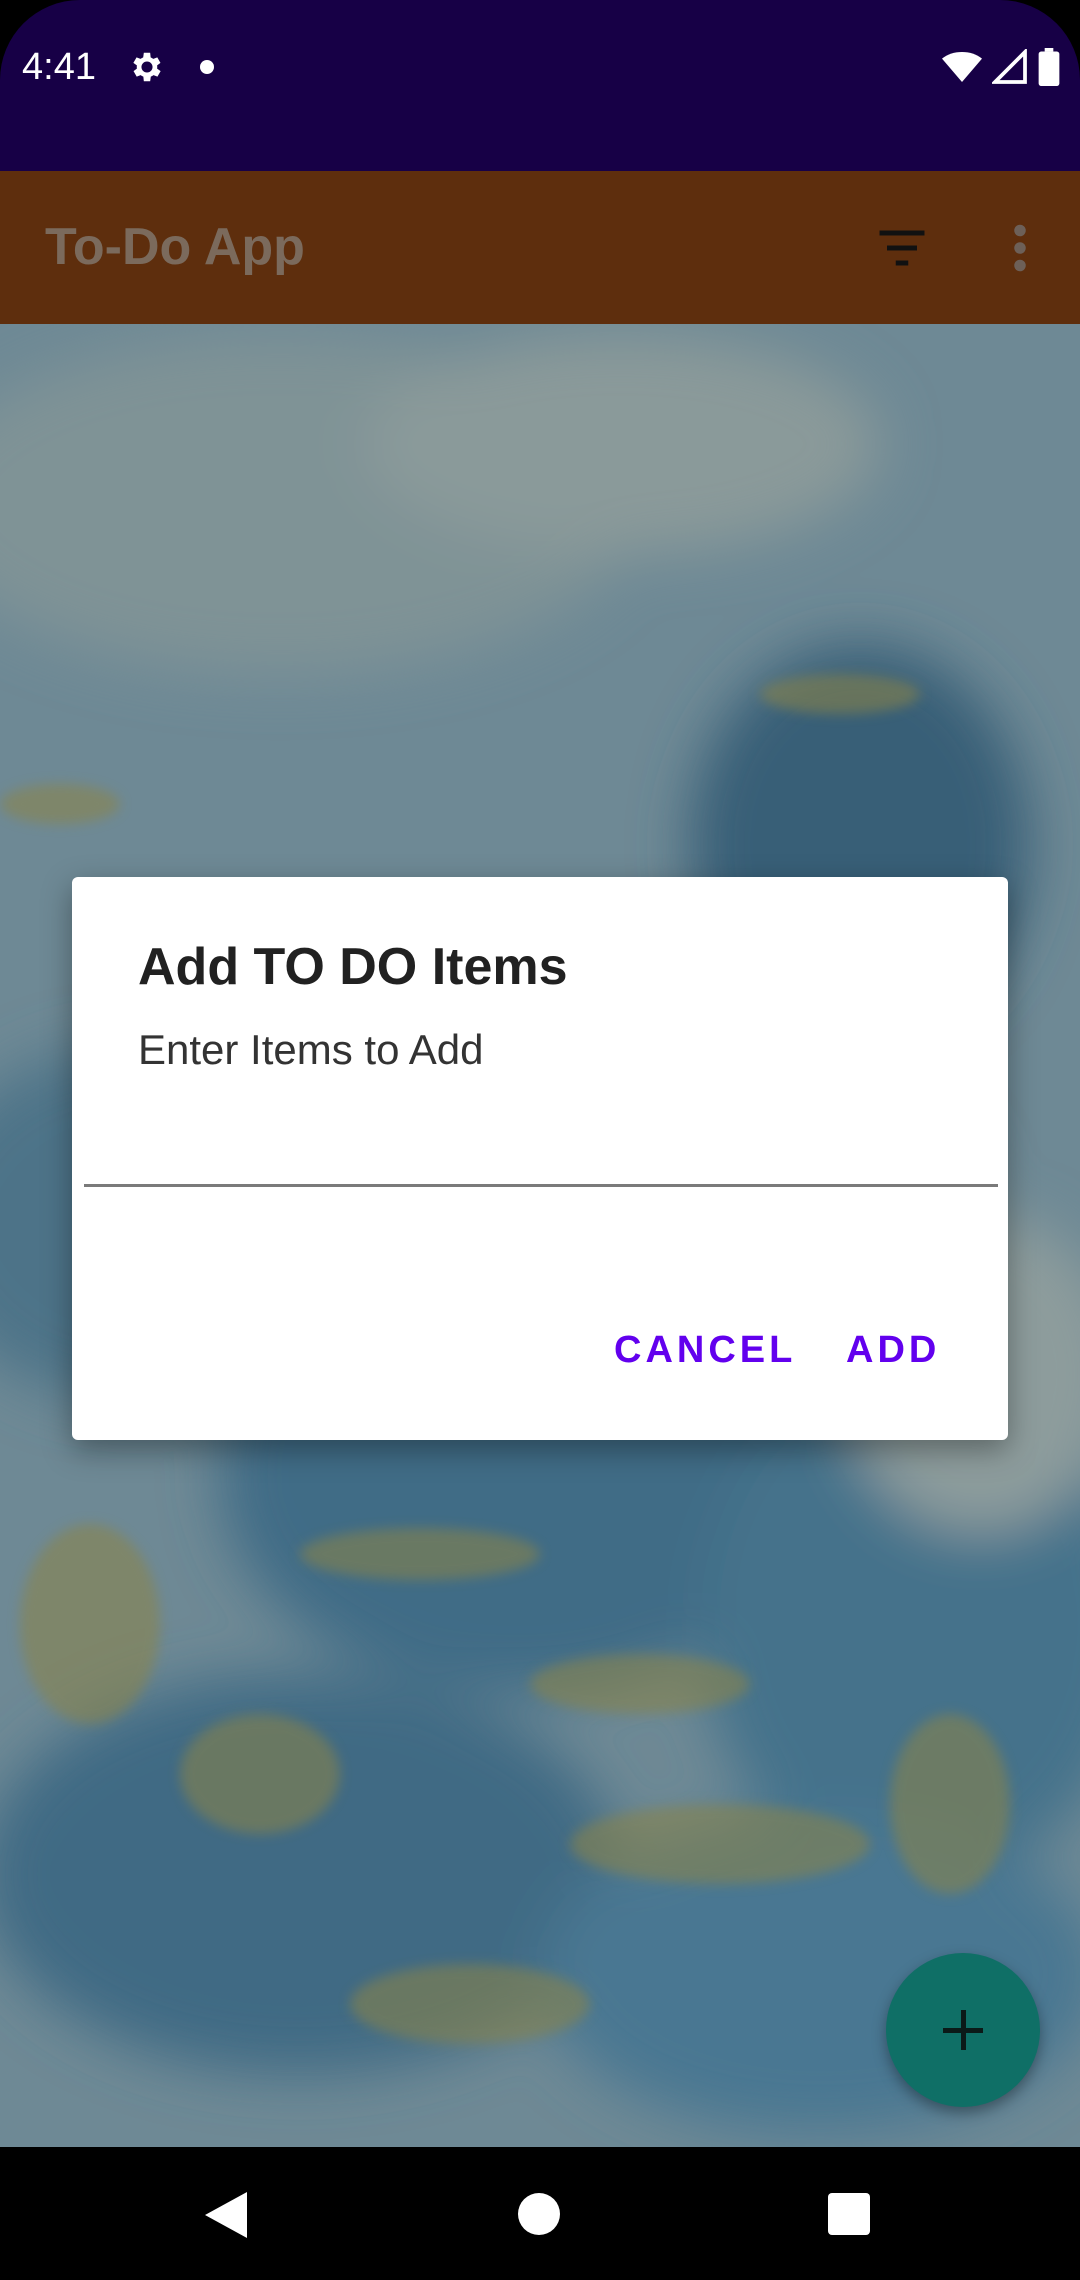  I want to click on item-input, so click(541, 1137).